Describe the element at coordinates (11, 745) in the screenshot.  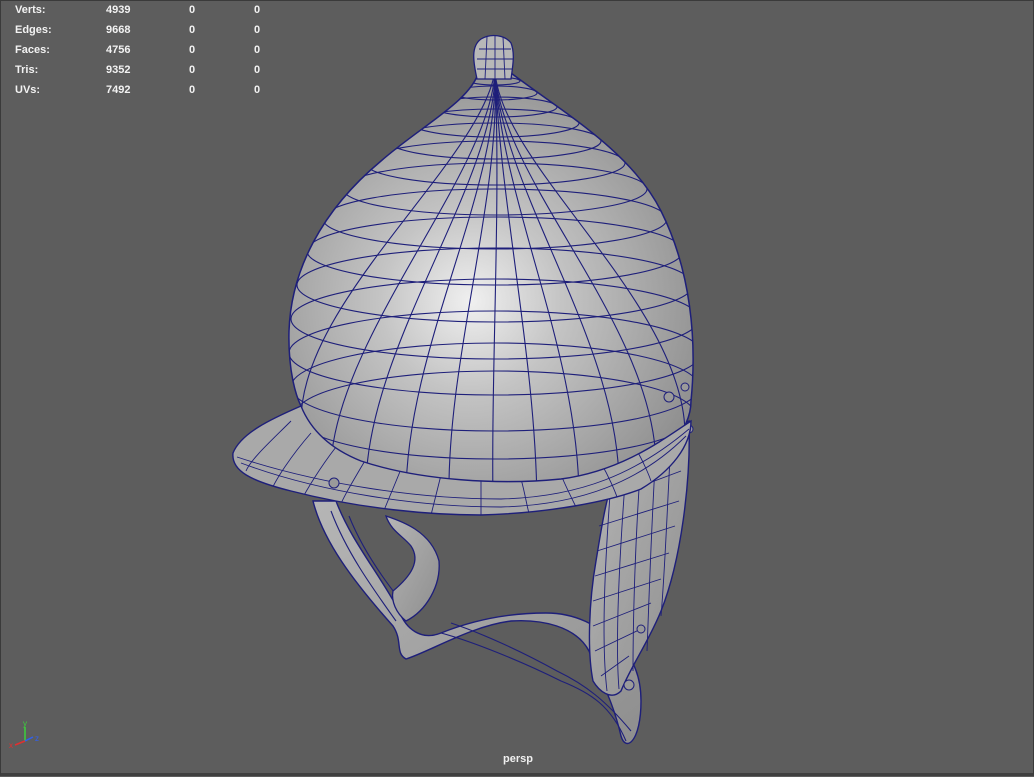
I see `axis-label-x: x` at that location.